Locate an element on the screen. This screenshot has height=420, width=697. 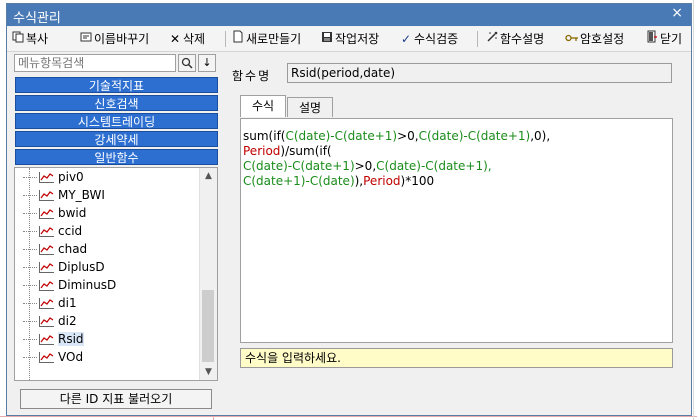
password-button: 암호설정 is located at coordinates (594, 39).